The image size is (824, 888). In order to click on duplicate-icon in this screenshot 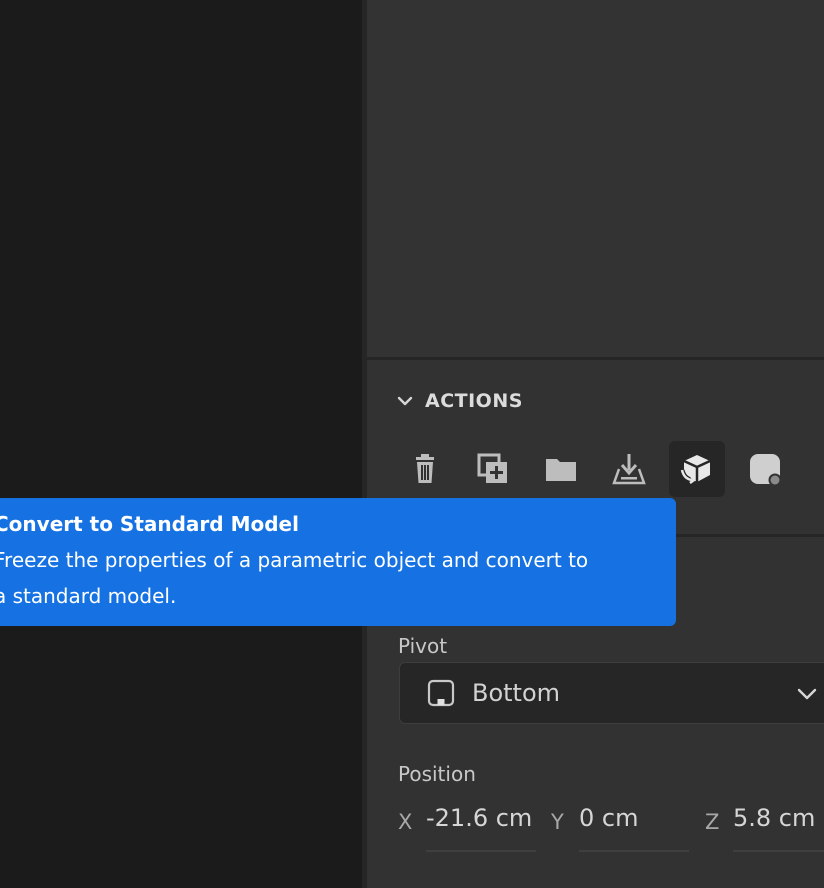, I will do `click(492, 468)`.